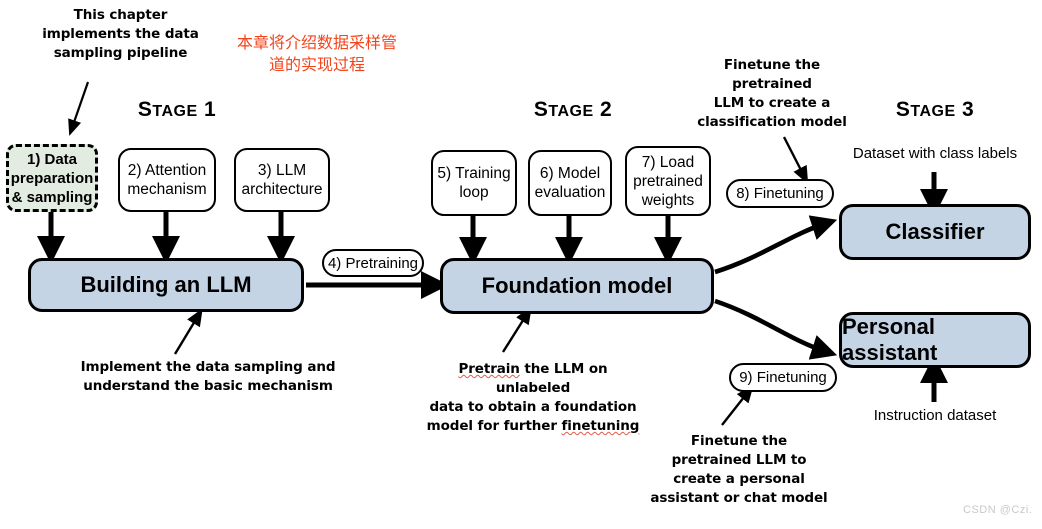  I want to click on annotation-finetune-classifier-line3: classification model, so click(772, 122).